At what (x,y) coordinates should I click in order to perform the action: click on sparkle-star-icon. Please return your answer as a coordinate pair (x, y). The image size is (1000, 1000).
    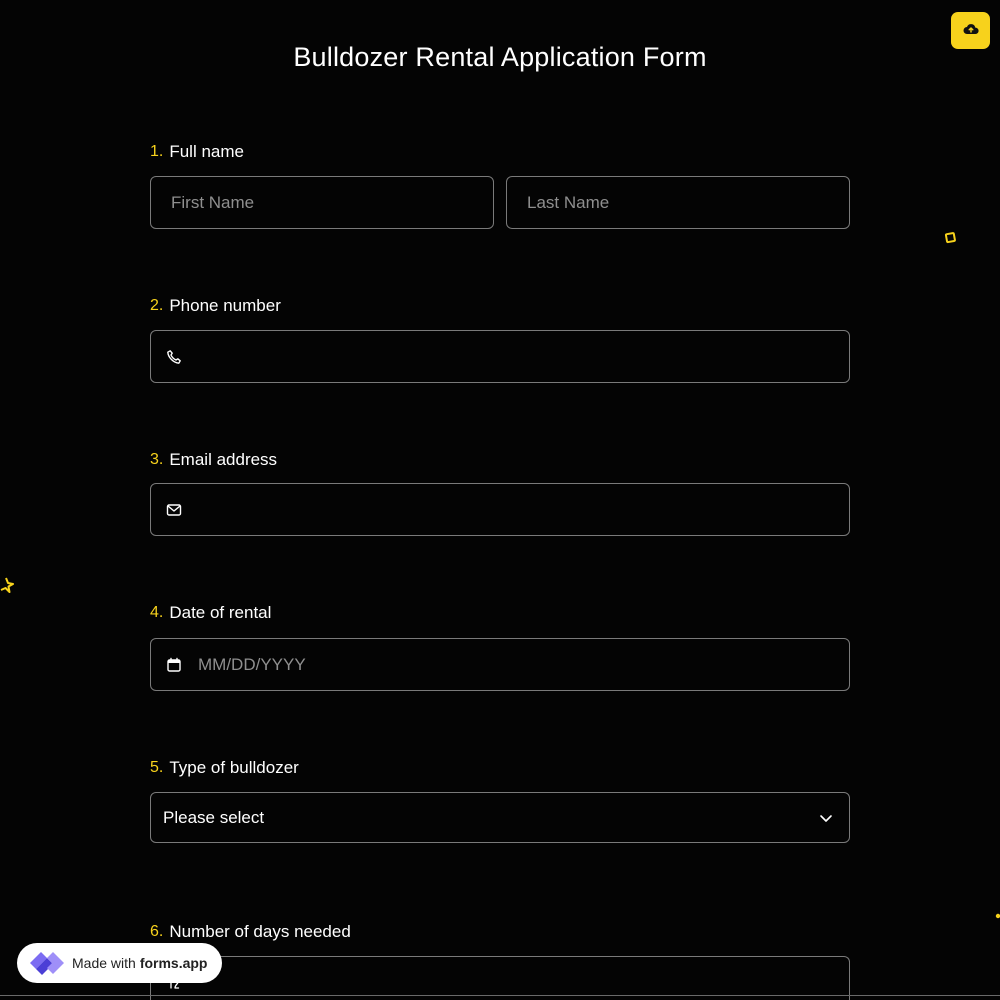
    Looking at the image, I should click on (7, 585).